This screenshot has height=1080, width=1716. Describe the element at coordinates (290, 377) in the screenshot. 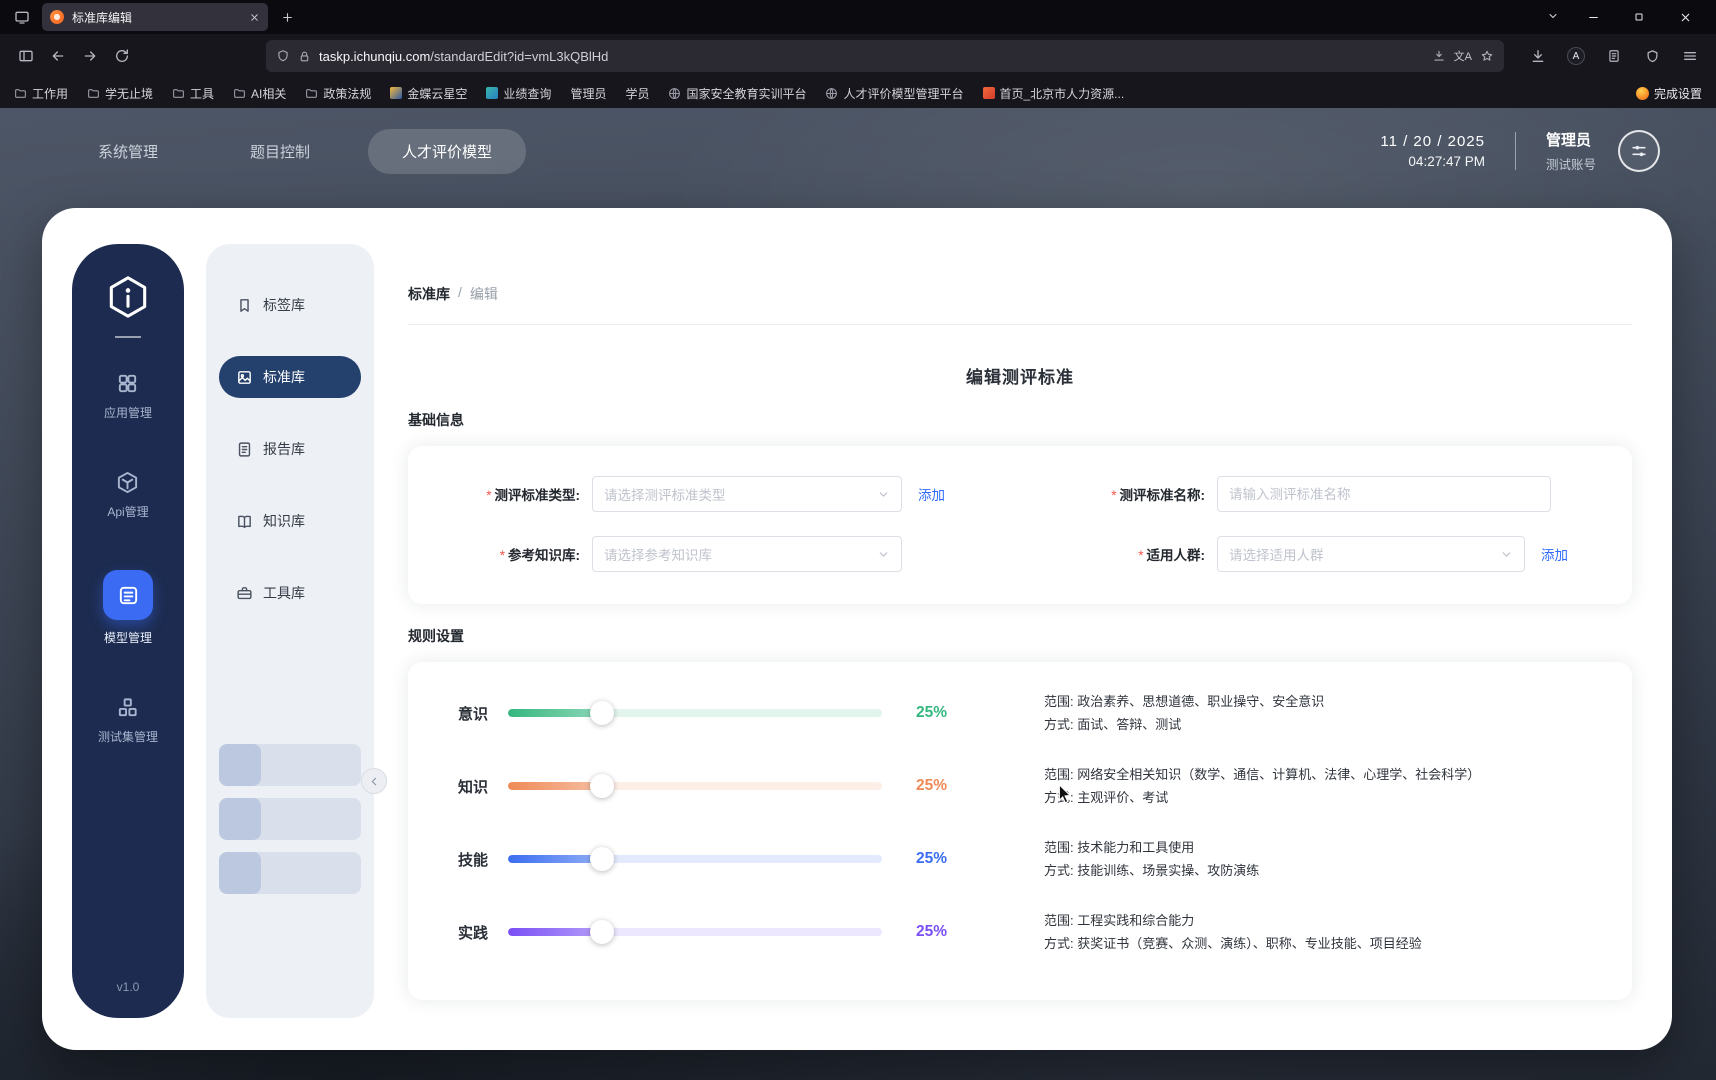

I see `lib-item-standards: 标准库` at that location.